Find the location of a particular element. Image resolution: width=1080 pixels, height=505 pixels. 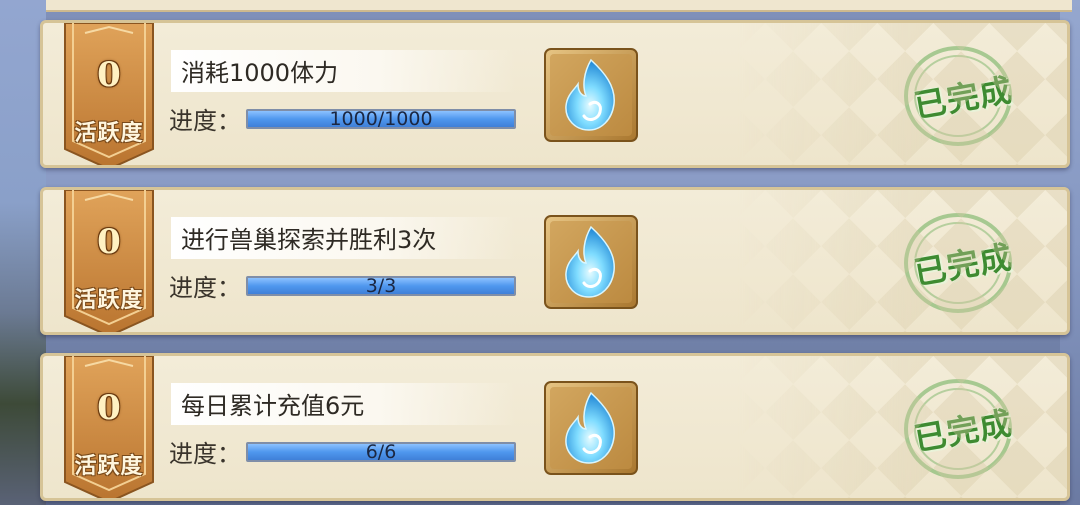

progress-bar: 3/3 is located at coordinates (381, 286).